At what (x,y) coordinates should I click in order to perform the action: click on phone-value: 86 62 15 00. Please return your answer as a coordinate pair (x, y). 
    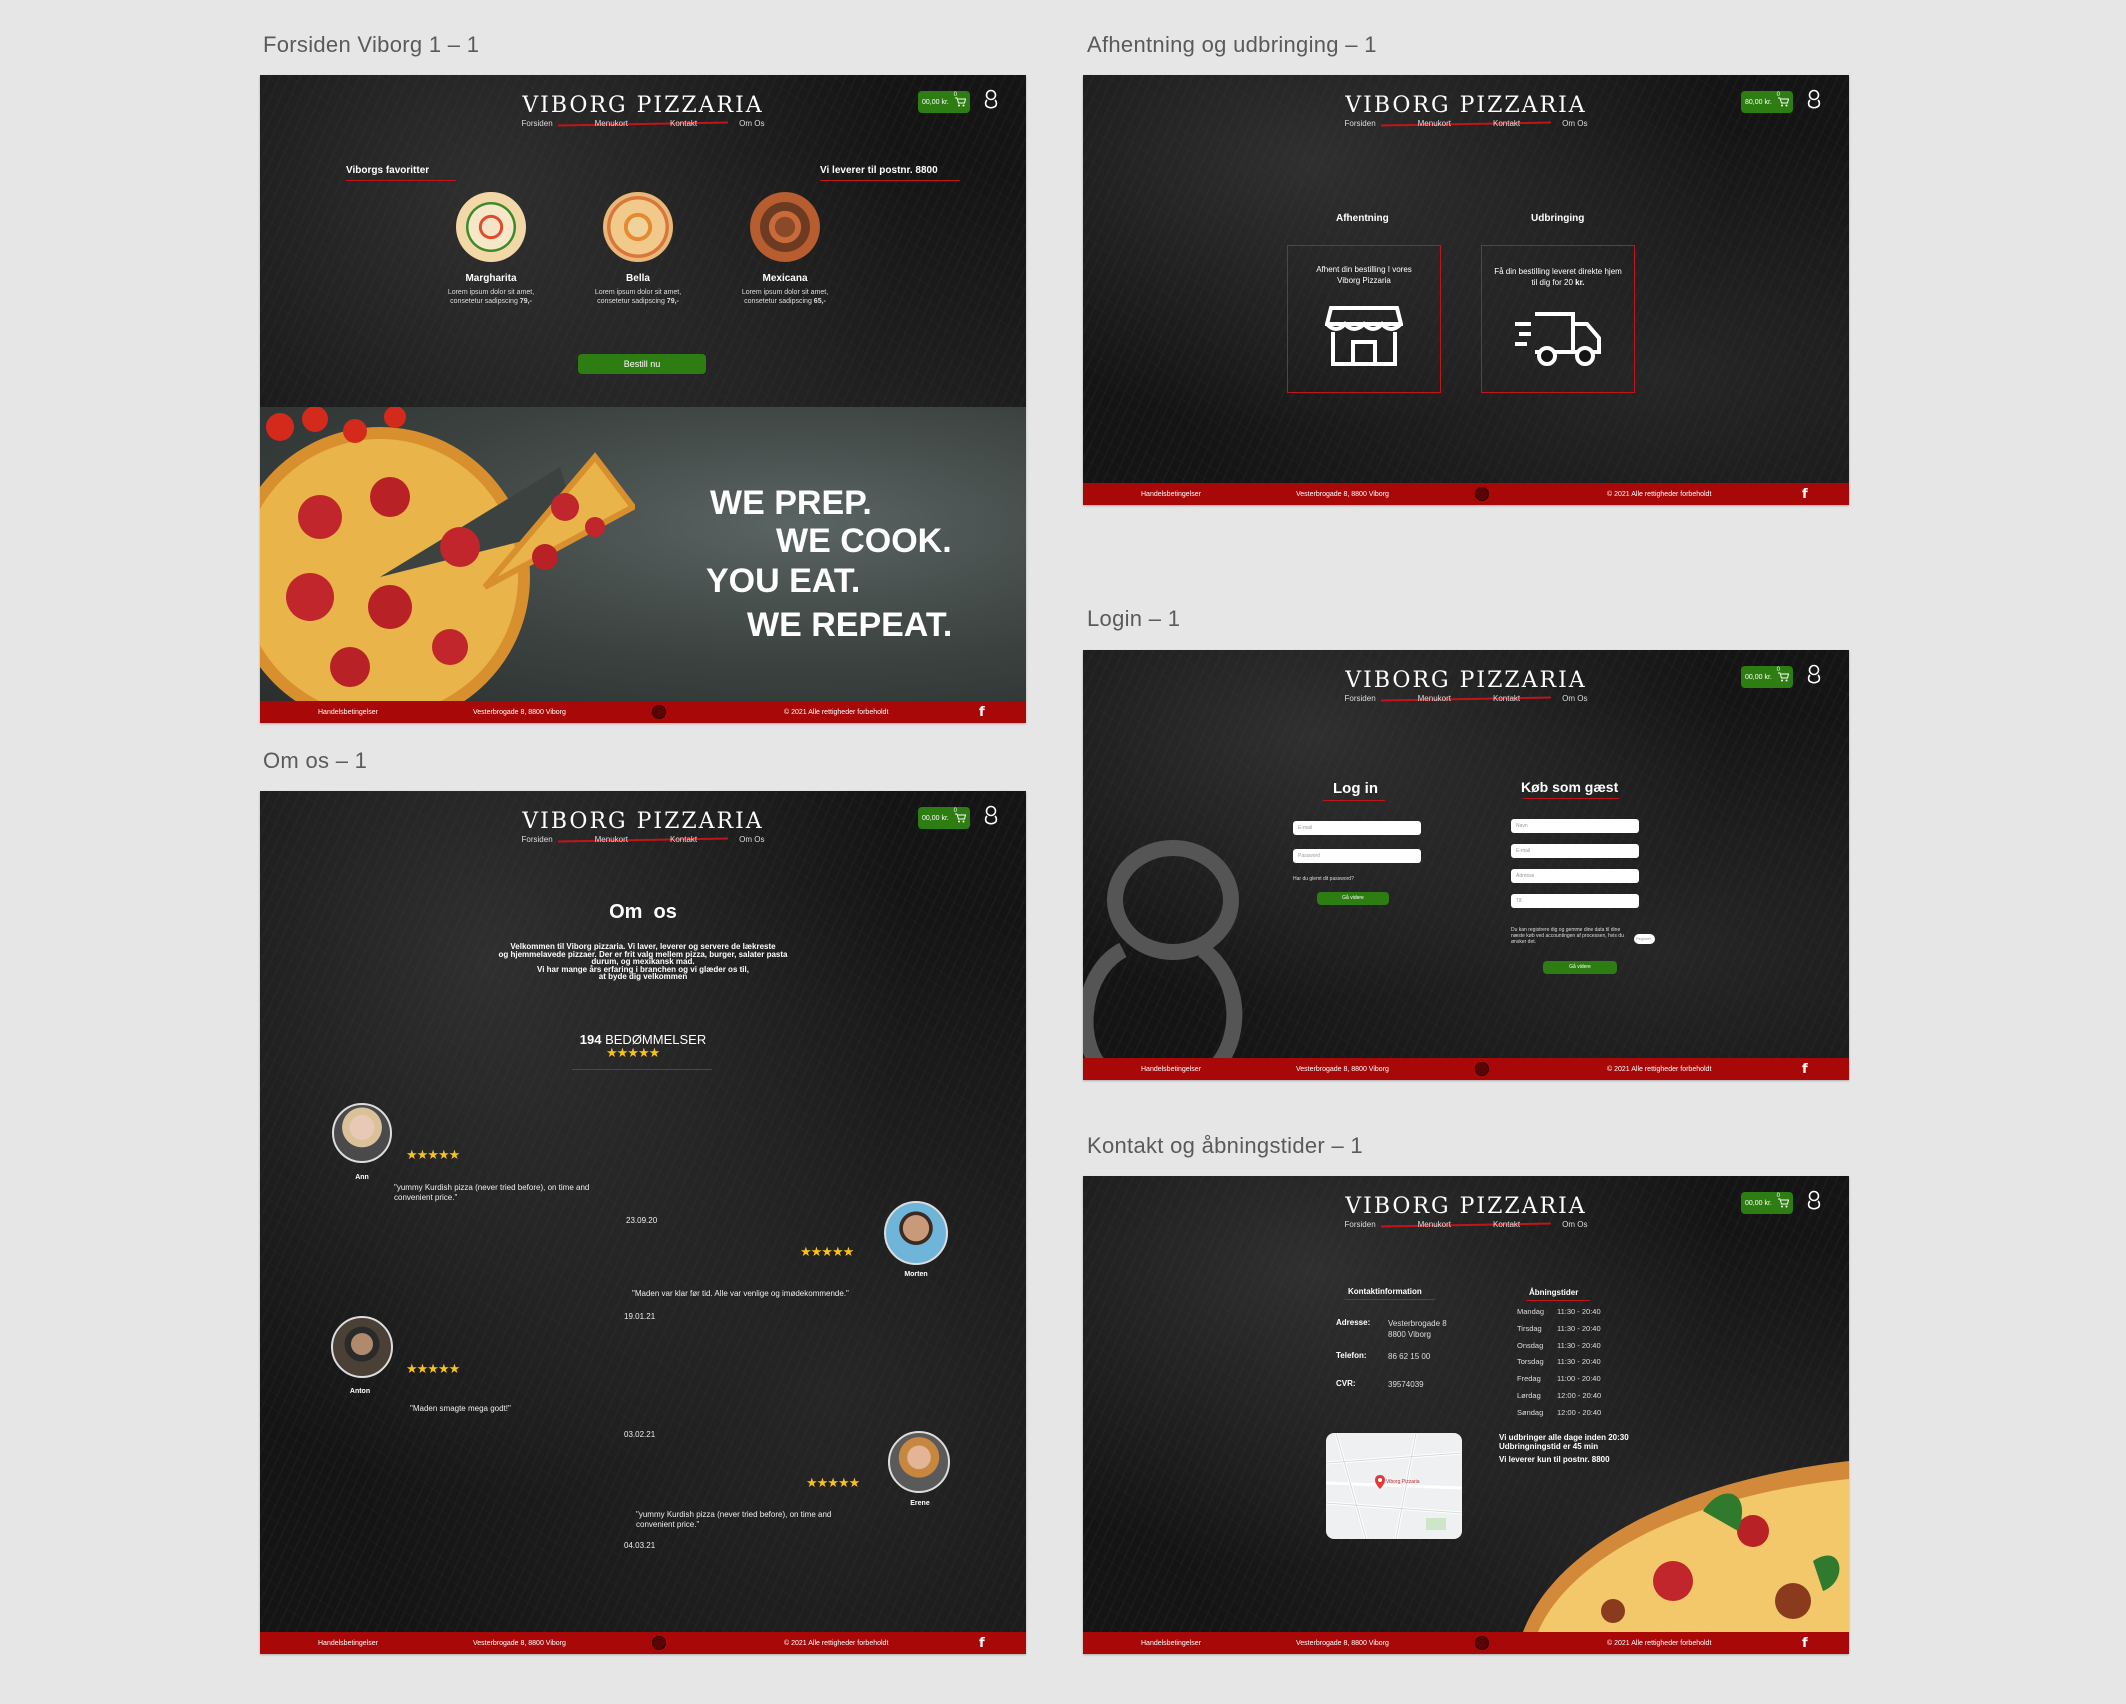
    Looking at the image, I should click on (1409, 1356).